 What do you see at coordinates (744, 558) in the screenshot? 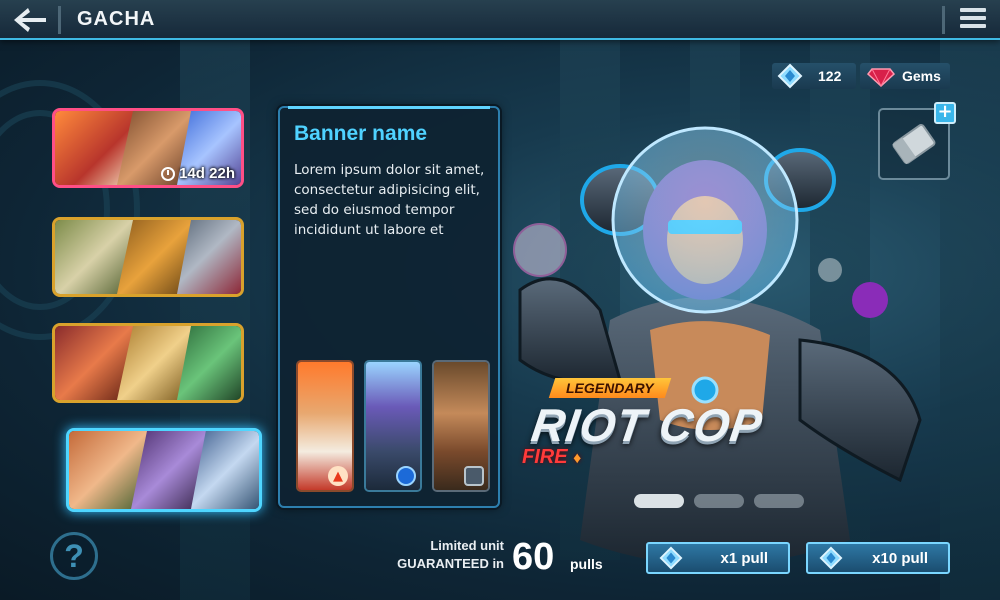
I see `pull-x1-label: x1 pull` at bounding box center [744, 558].